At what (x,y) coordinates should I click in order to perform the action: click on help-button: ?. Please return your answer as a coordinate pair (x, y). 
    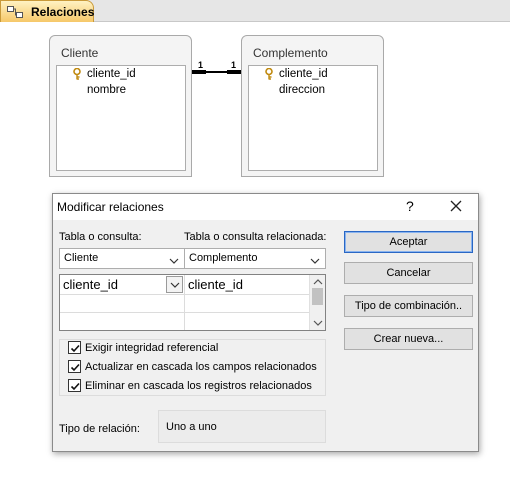
    Looking at the image, I should click on (410, 206).